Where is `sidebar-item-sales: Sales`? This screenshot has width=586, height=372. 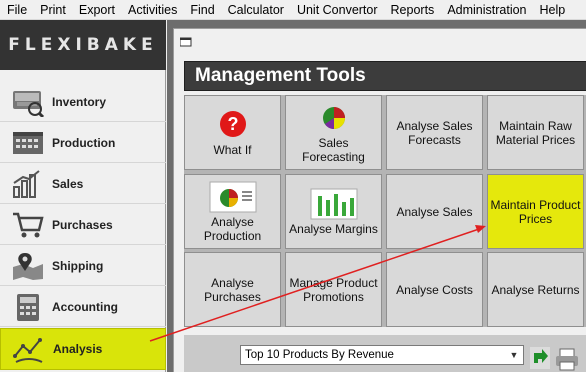
sidebar-item-sales: Sales is located at coordinates (83, 184).